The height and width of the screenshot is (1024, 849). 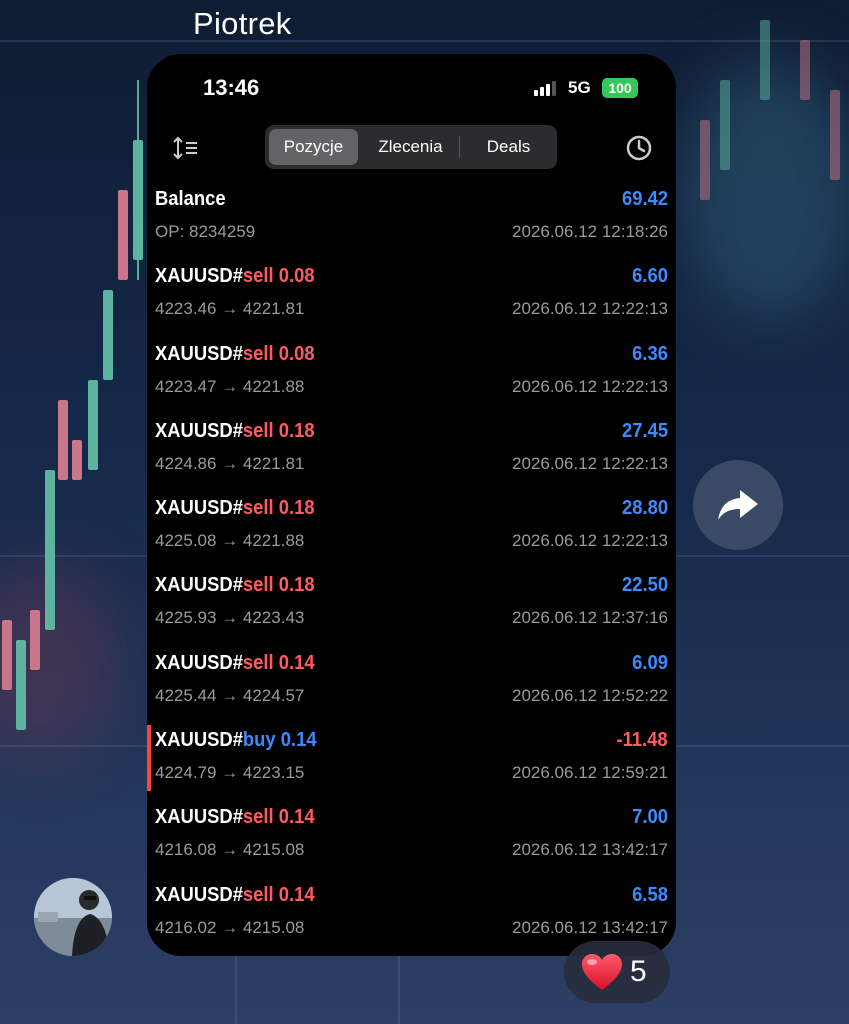 What do you see at coordinates (230, 695) in the screenshot?
I see `deal-prices: 4225.44 → 4224.57` at bounding box center [230, 695].